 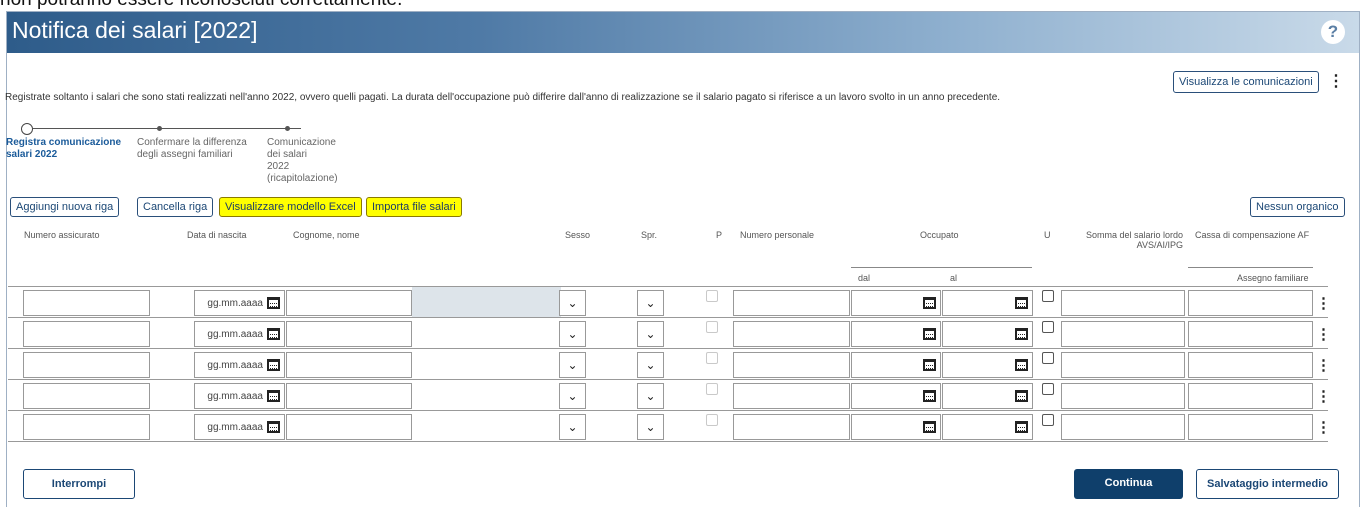 I want to click on save-draft-button: Salvataggio intermedio, so click(x=1267, y=484).